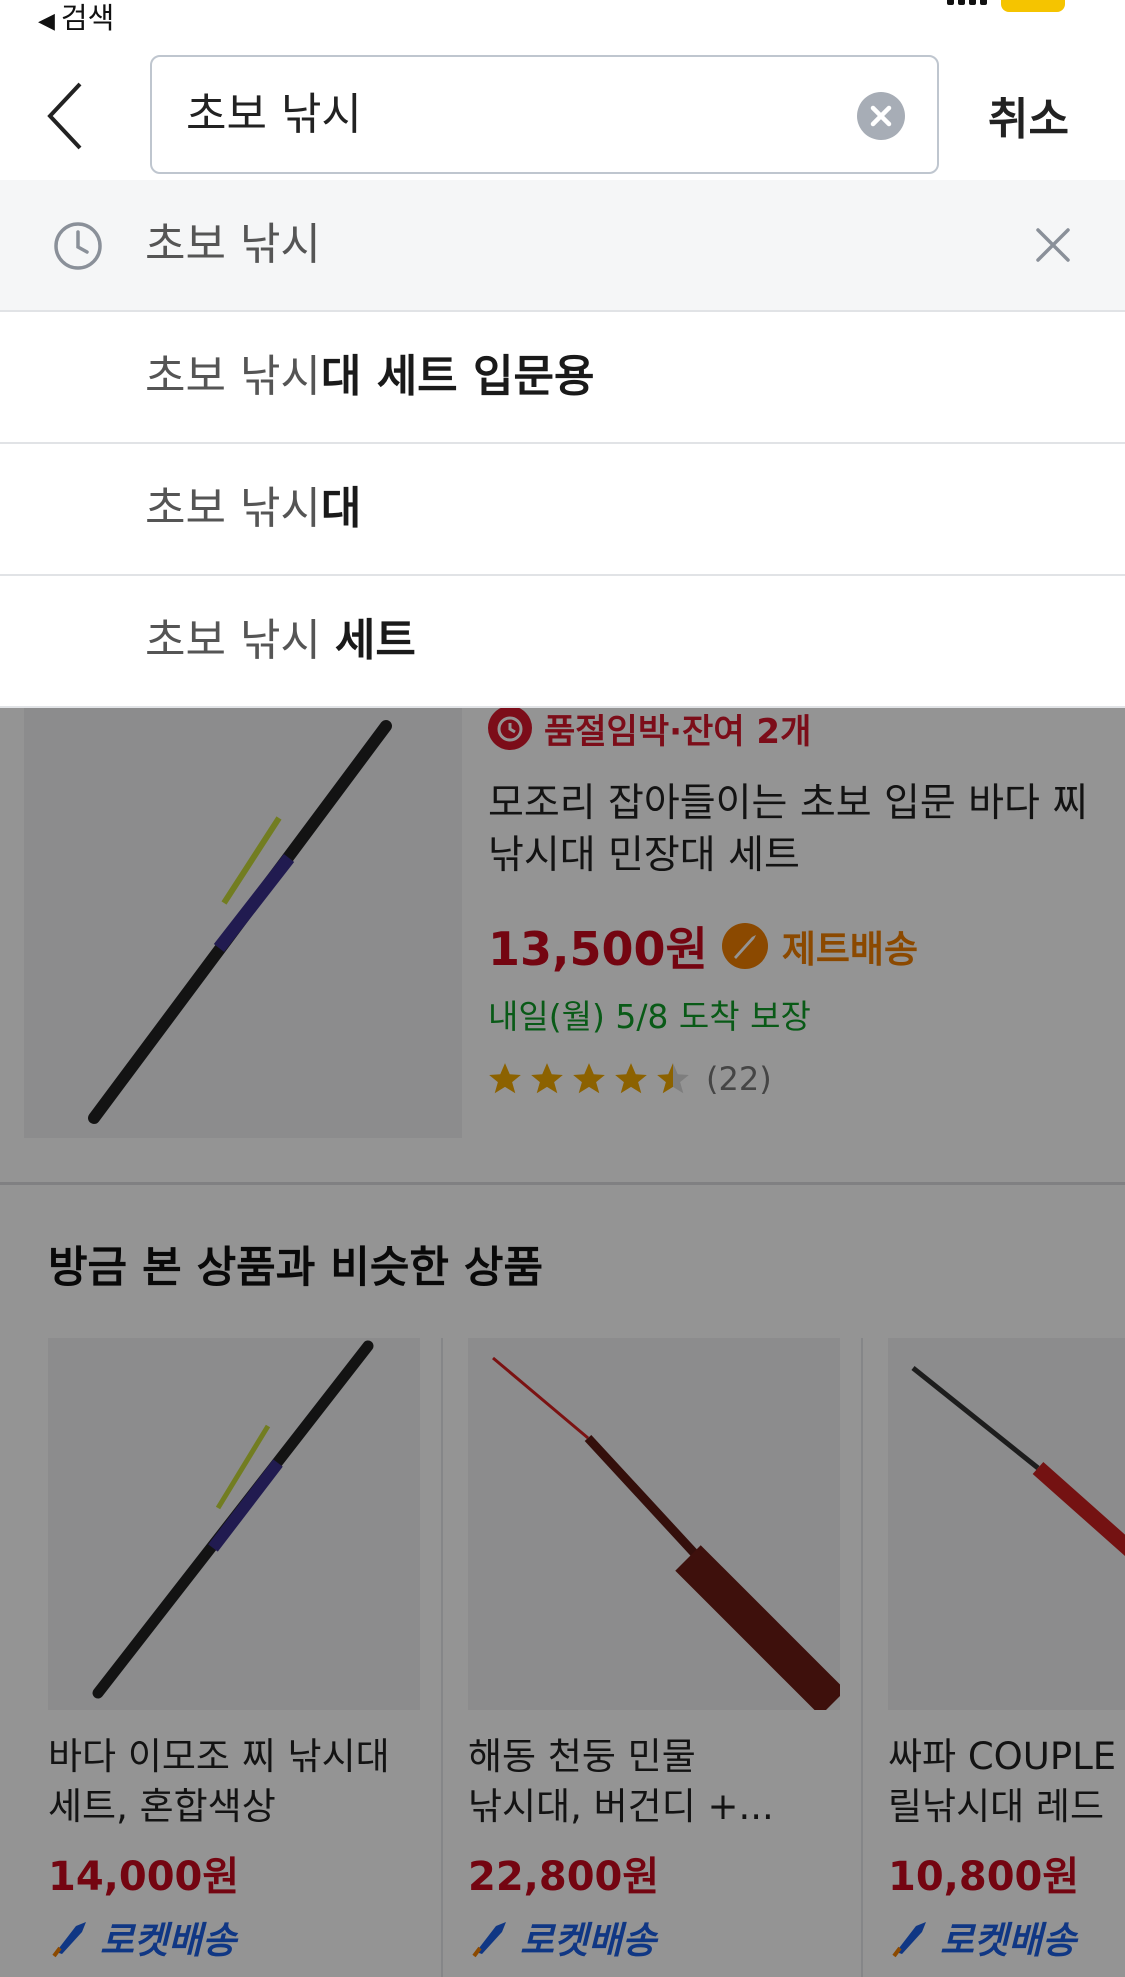 The width and height of the screenshot is (1125, 1977). I want to click on alarm-clock-icon, so click(510, 728).